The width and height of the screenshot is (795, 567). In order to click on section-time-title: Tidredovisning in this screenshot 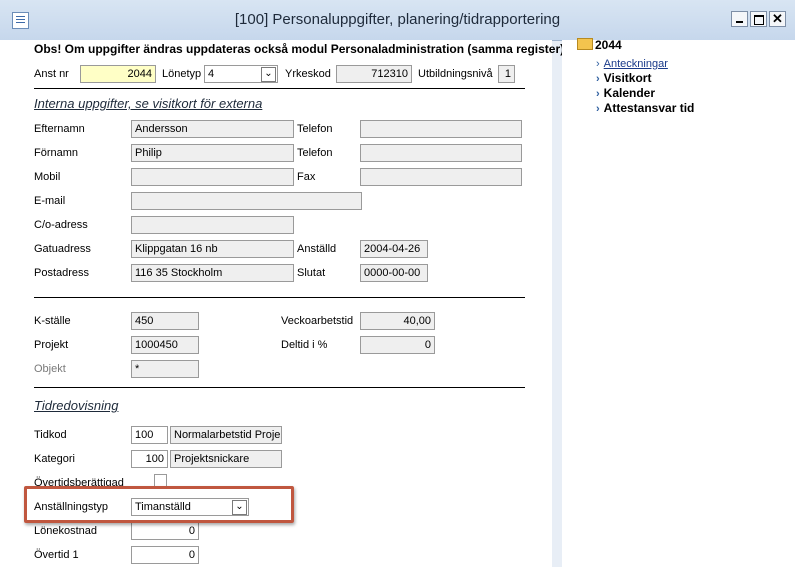, I will do `click(76, 405)`.